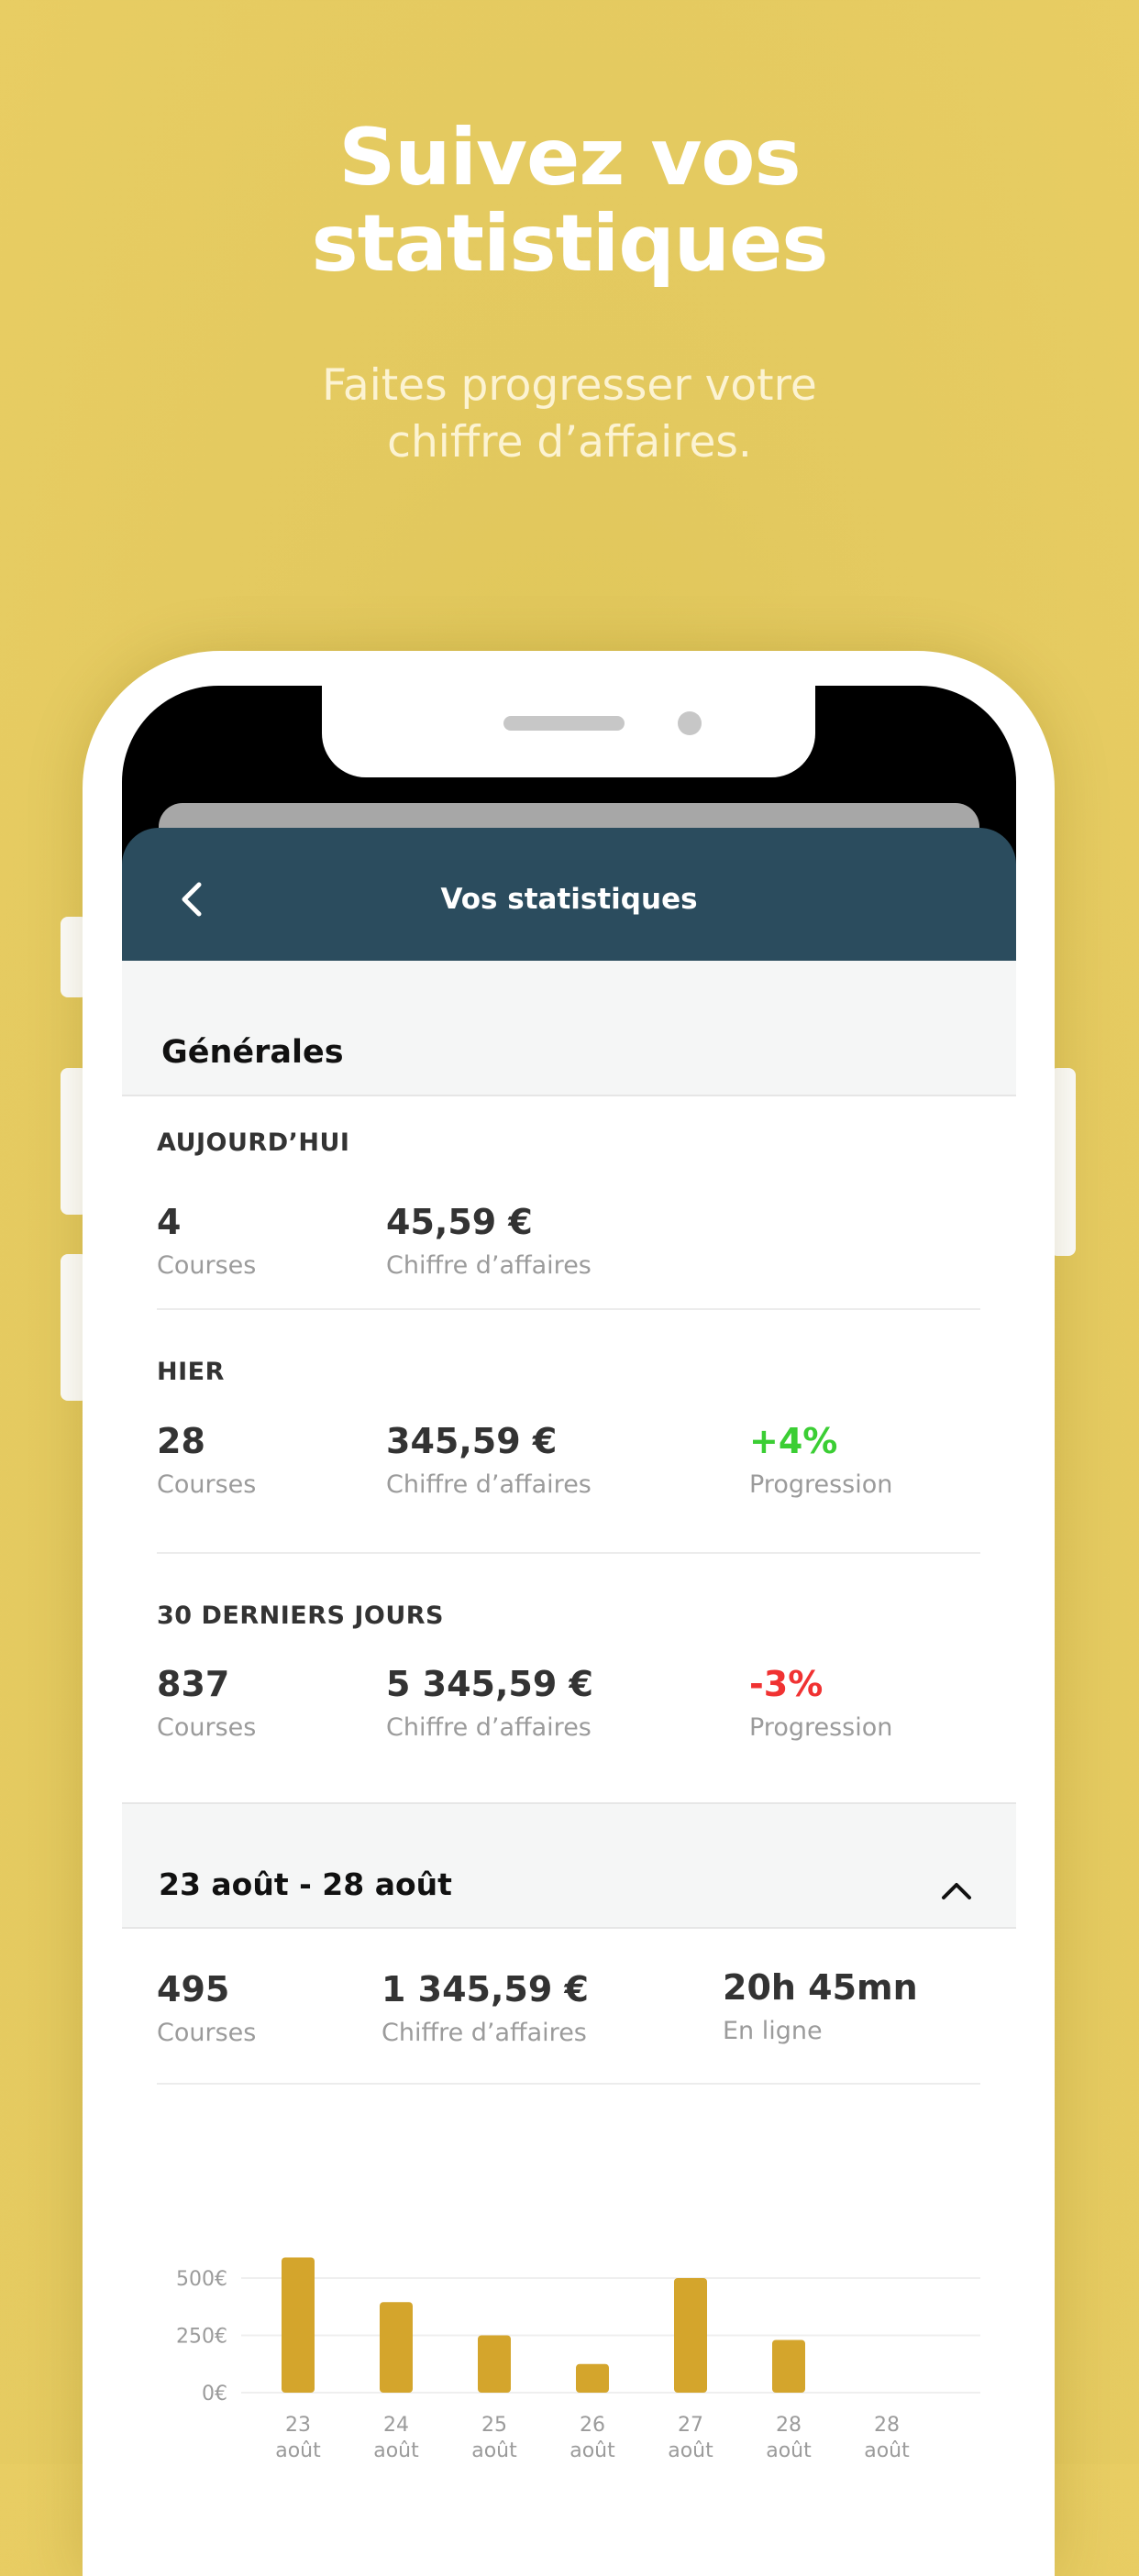 The height and width of the screenshot is (2576, 1139). I want to click on phone-camera, so click(690, 723).